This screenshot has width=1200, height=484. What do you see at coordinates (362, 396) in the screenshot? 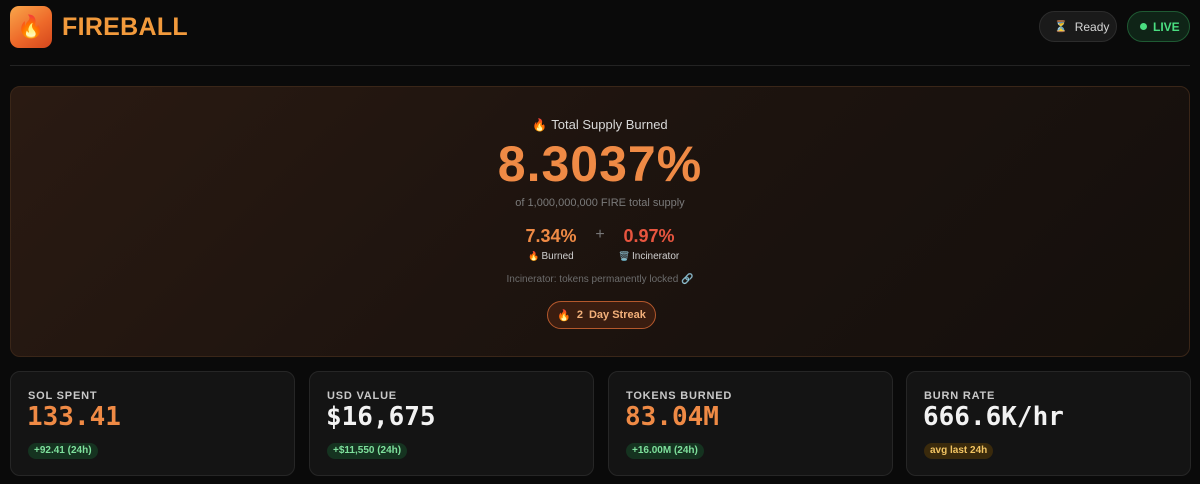
I see `stat-label: USD VALUE` at bounding box center [362, 396].